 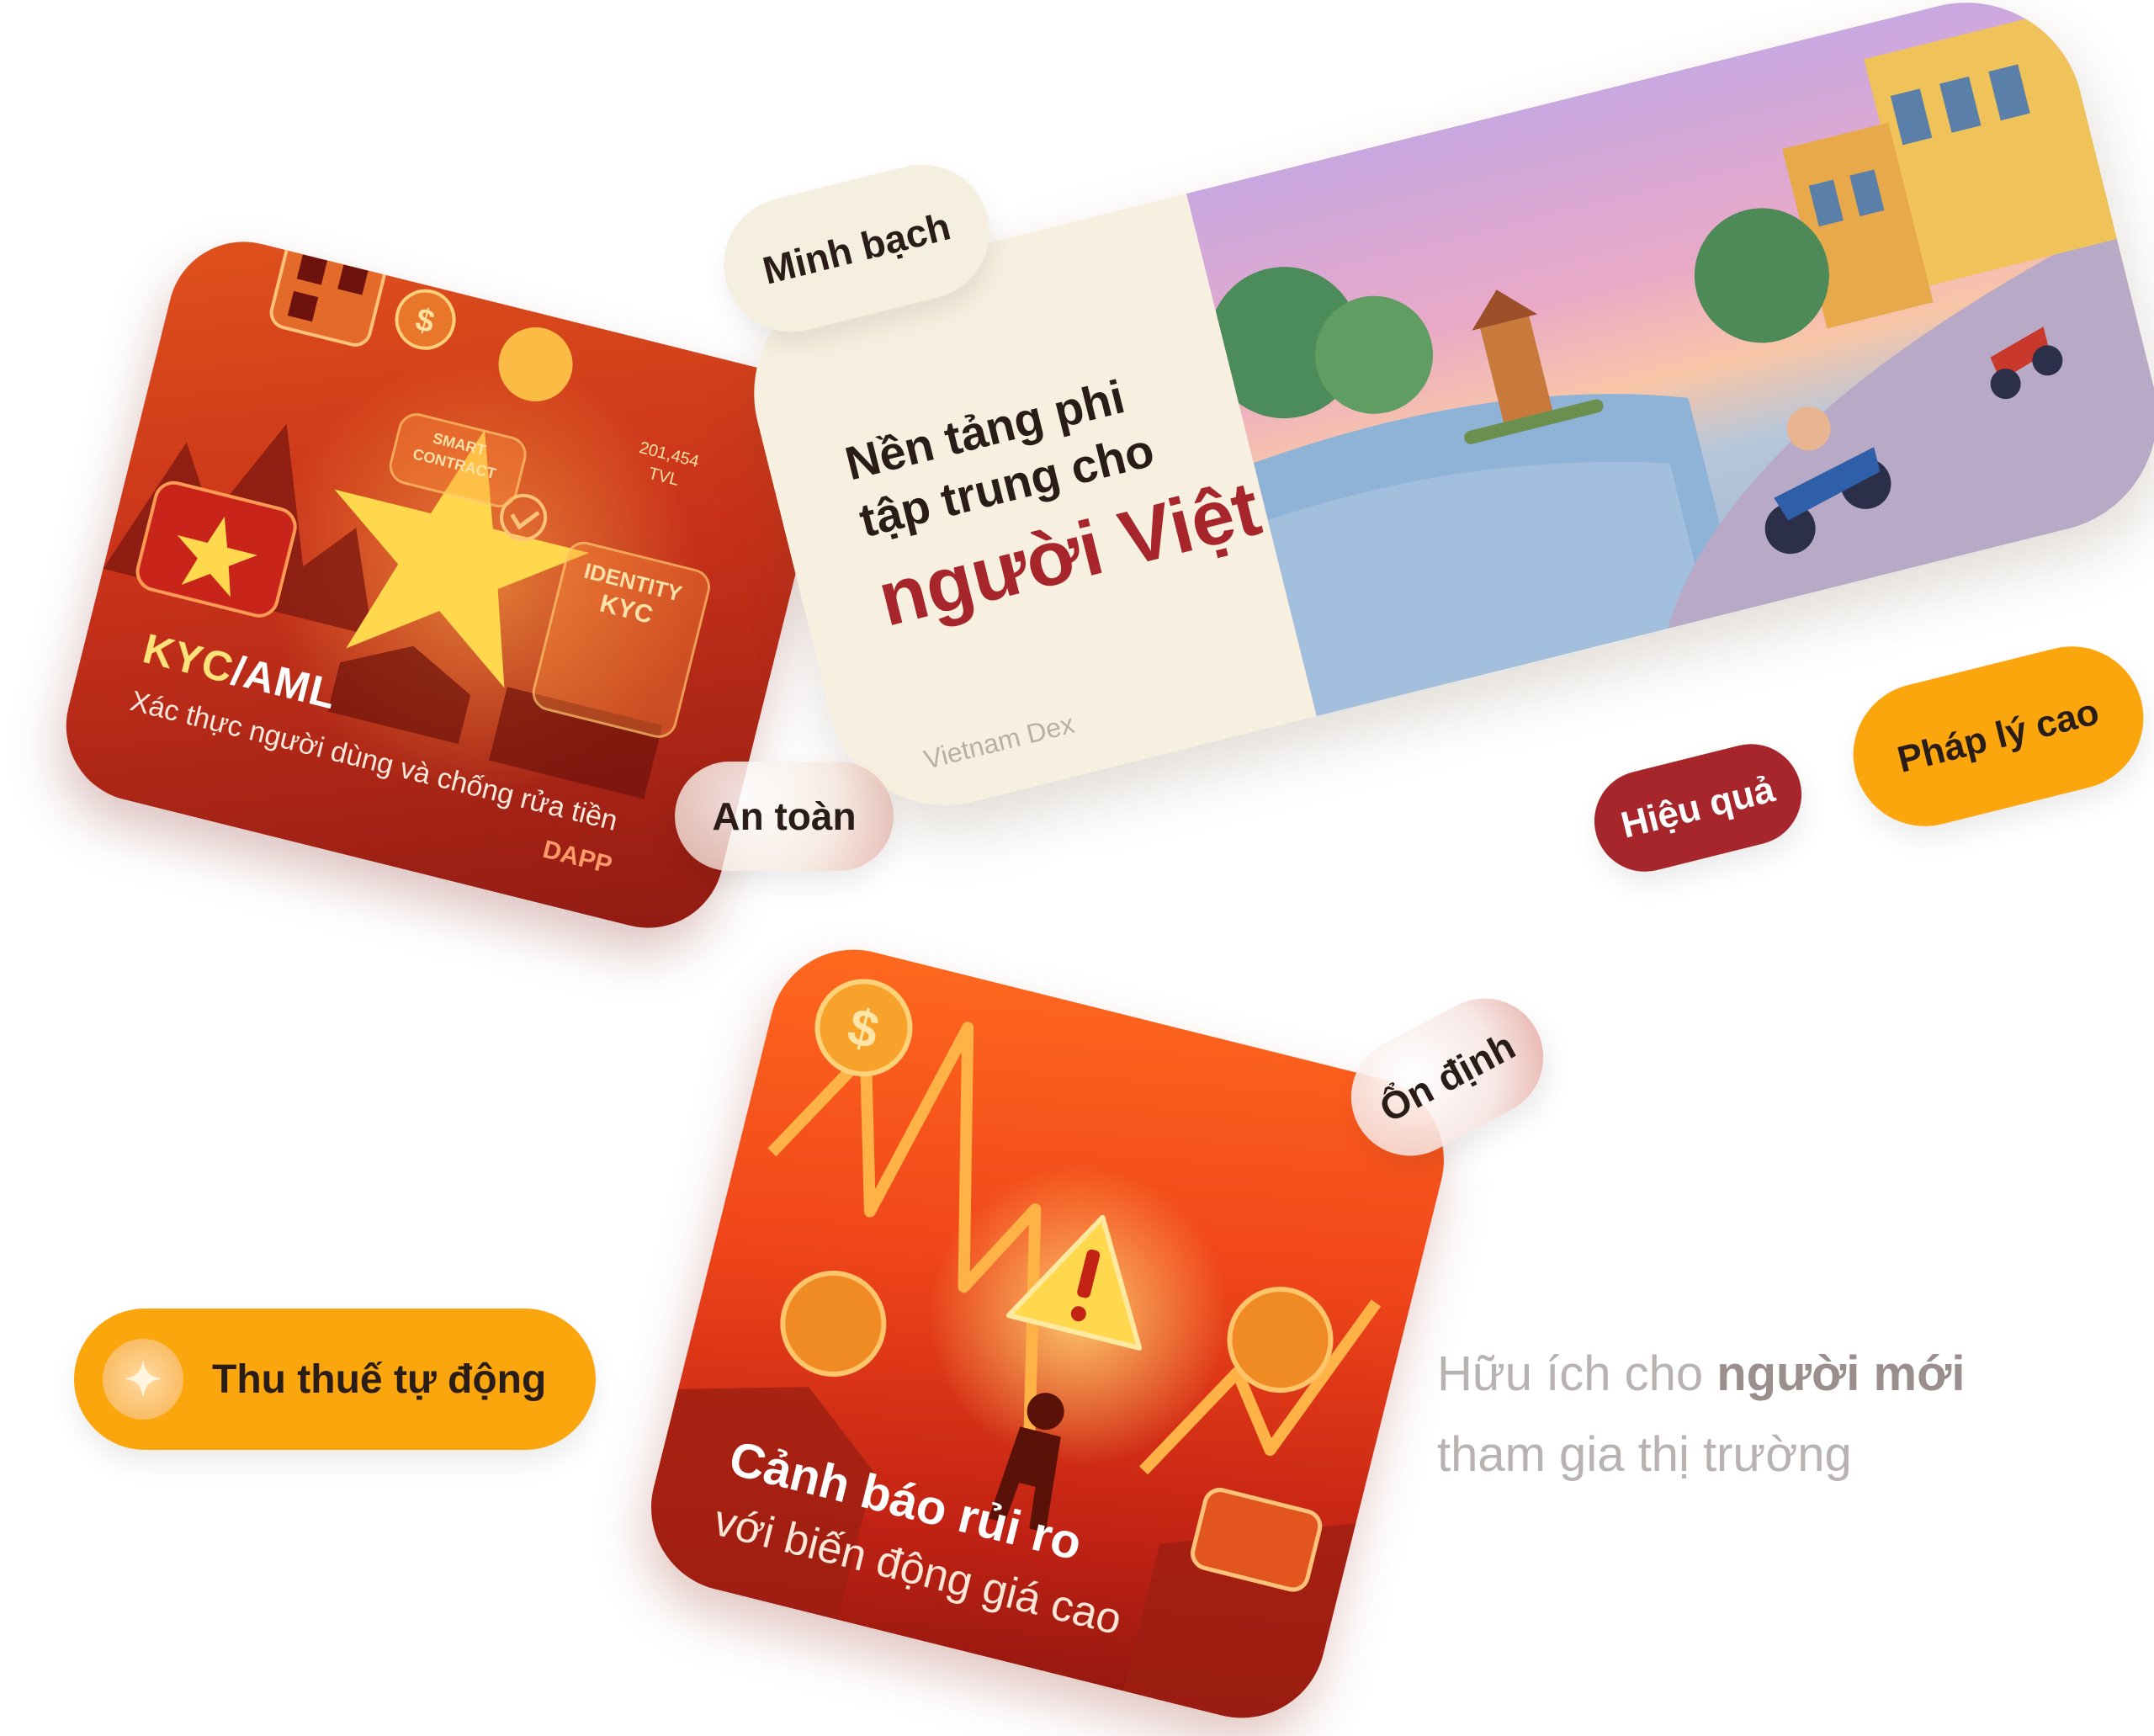 What do you see at coordinates (784, 816) in the screenshot?
I see `pill-an-toan: An toàn` at bounding box center [784, 816].